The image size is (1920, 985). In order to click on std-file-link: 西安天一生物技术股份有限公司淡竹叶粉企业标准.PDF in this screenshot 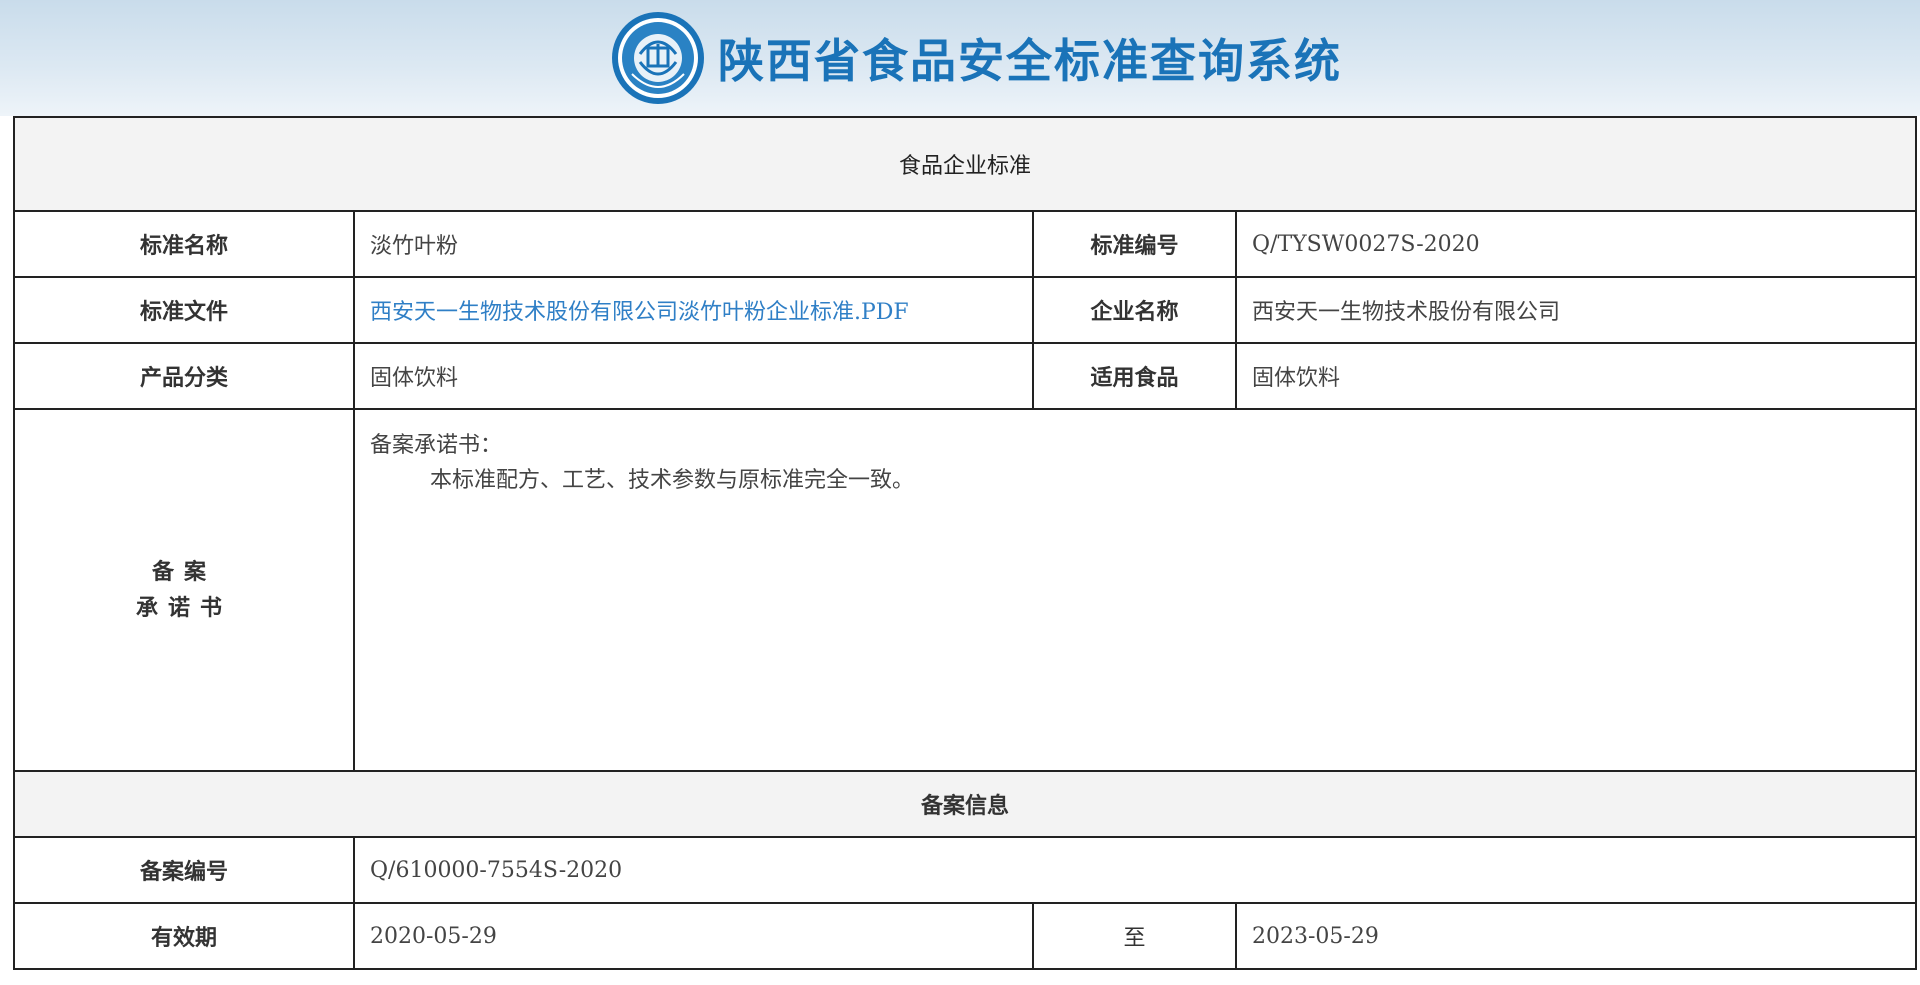, I will do `click(639, 312)`.